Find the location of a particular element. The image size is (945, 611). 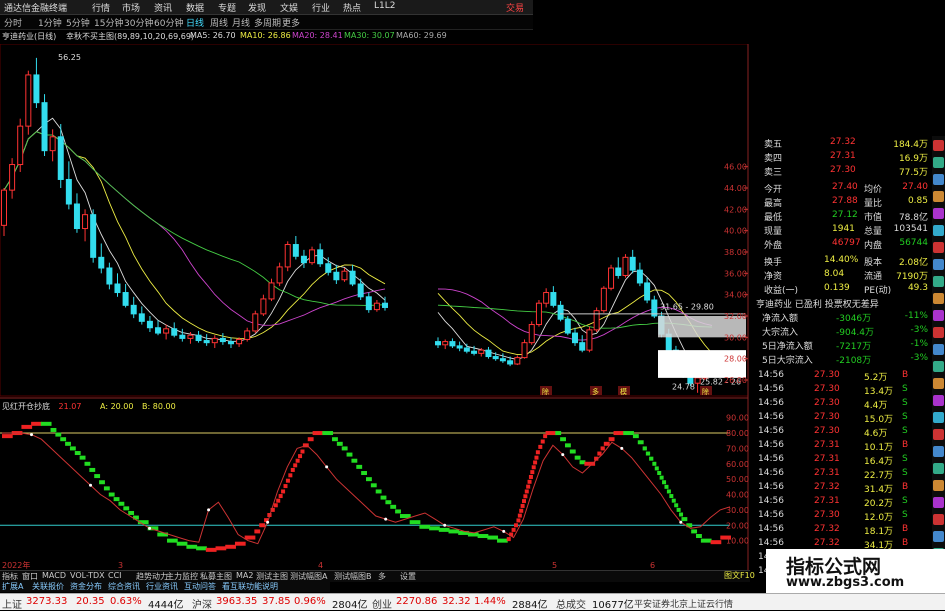

period-5: 60分钟 is located at coordinates (168, 22).